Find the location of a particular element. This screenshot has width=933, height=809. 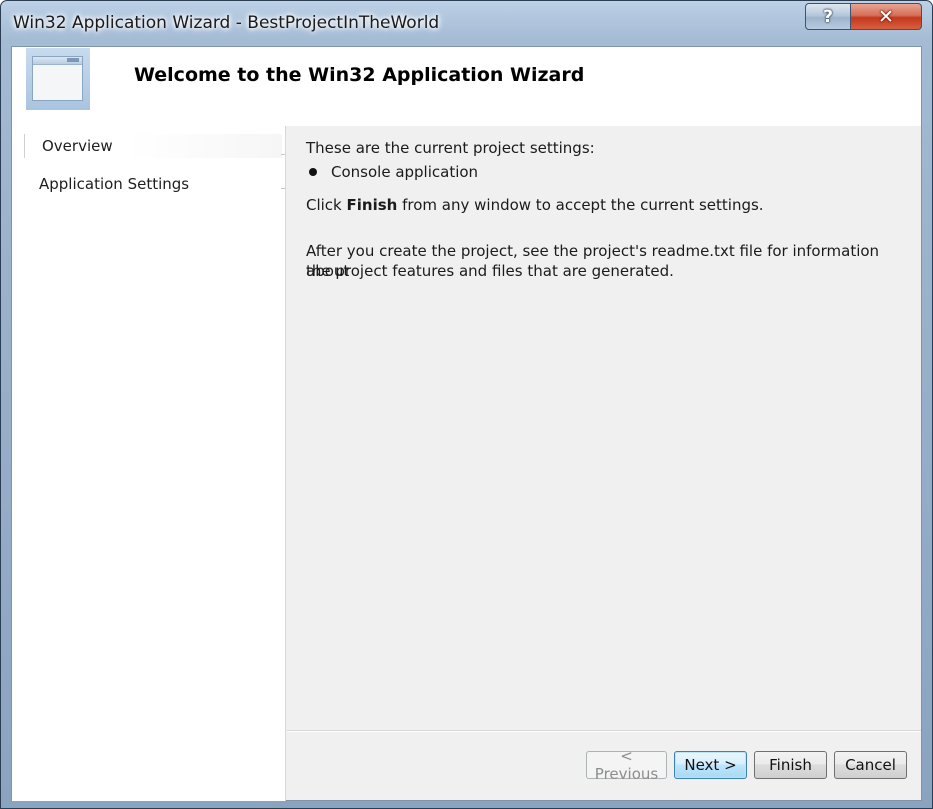

list-item: Console application is located at coordinates (392, 172).